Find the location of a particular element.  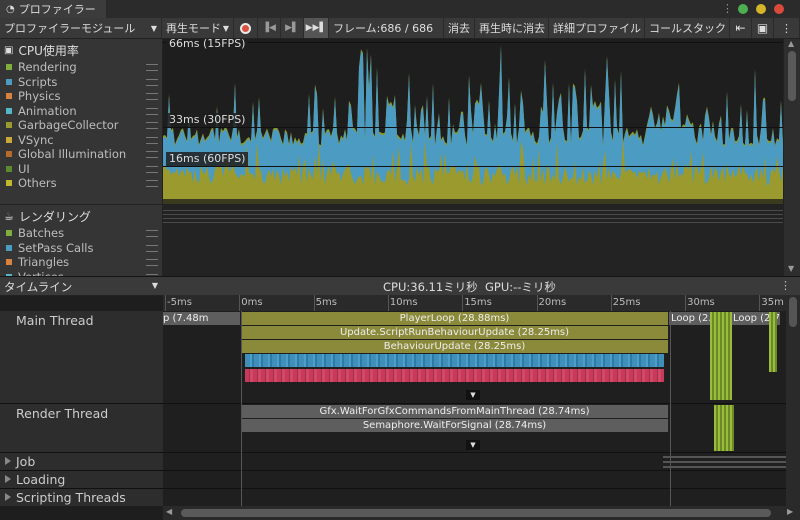

deep-profile-toggle: 詳細プロファイル is located at coordinates (597, 28).